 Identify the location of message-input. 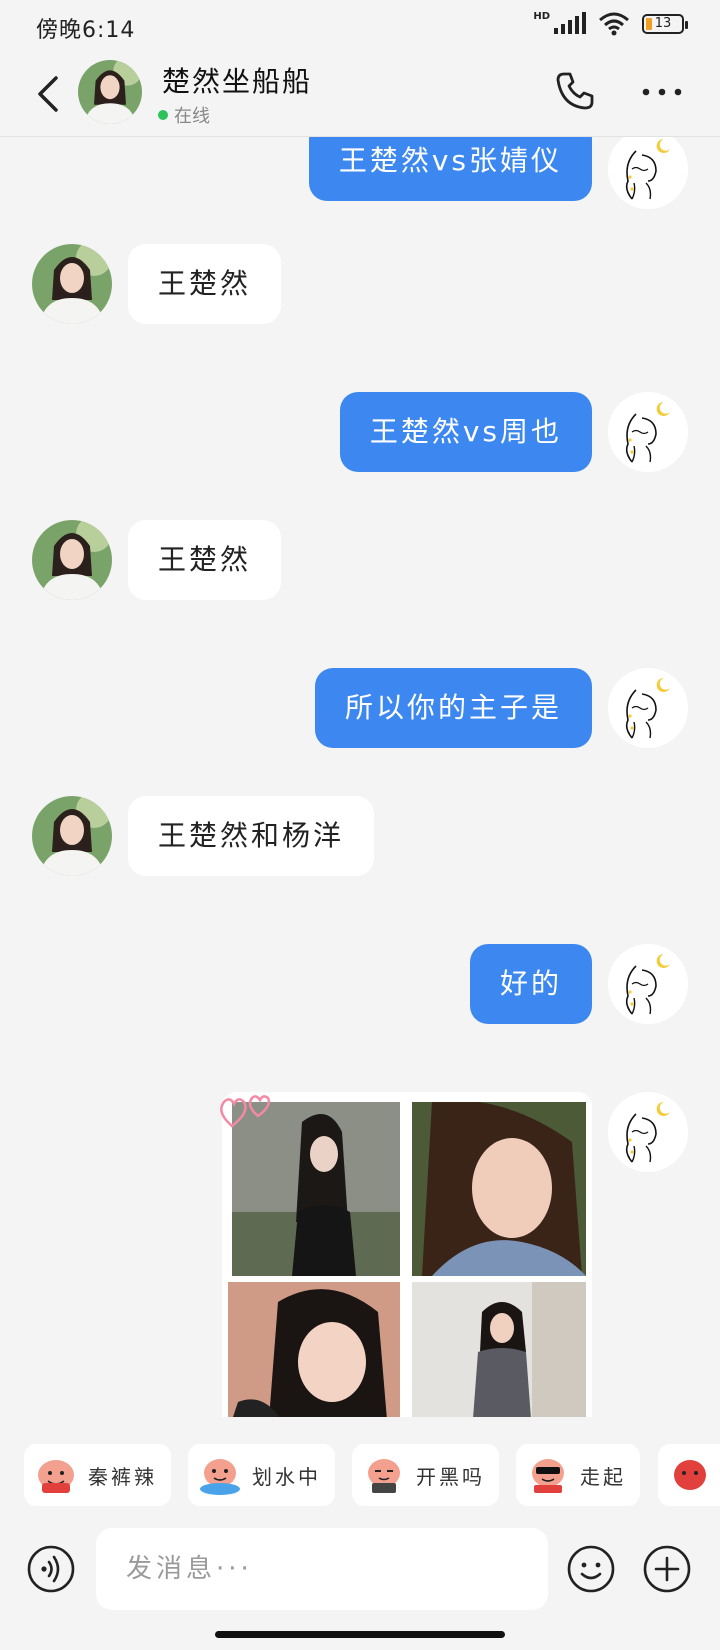
(322, 1569).